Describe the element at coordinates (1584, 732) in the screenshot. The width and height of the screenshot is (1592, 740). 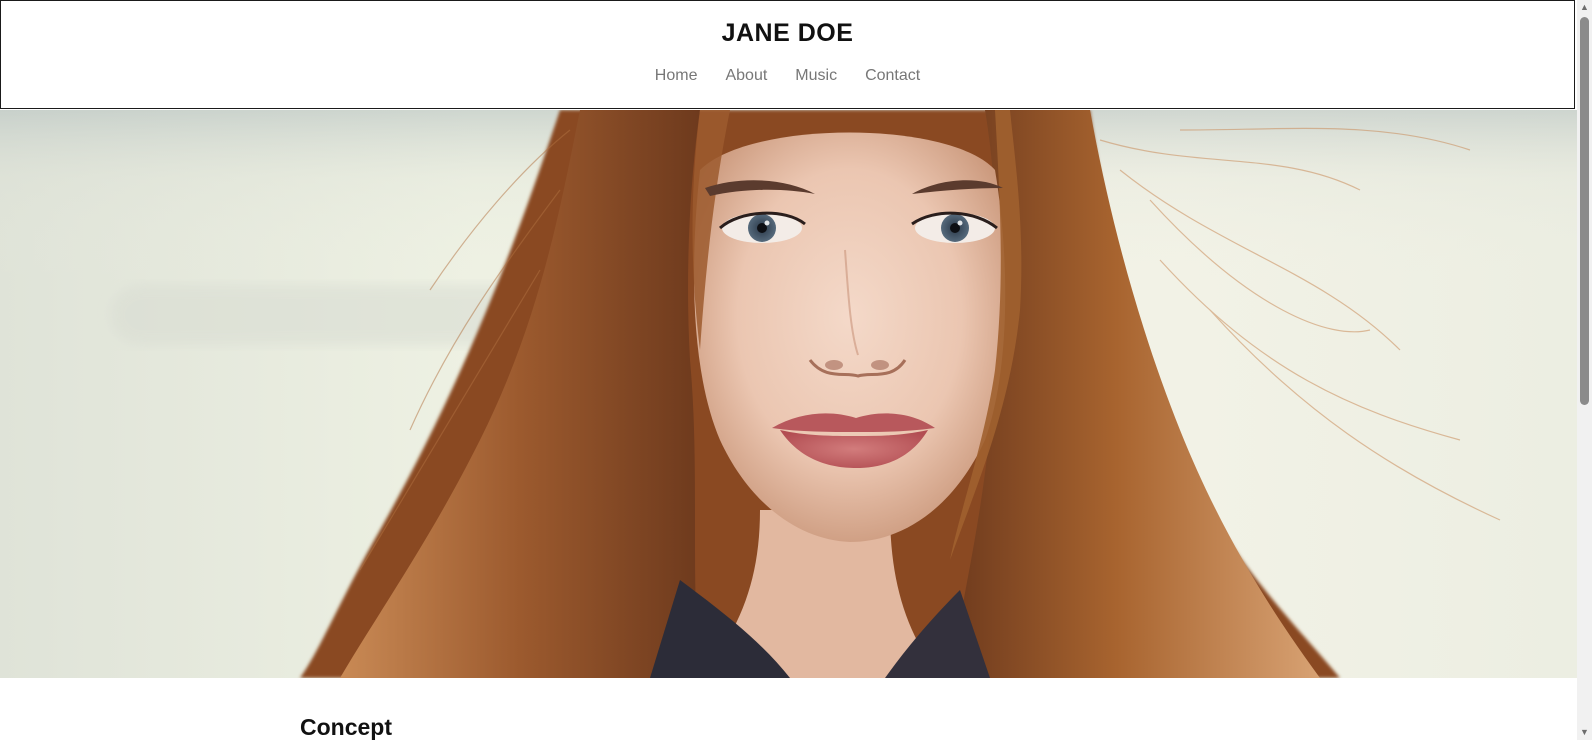
I see `arrow-down-icon: ▼` at that location.